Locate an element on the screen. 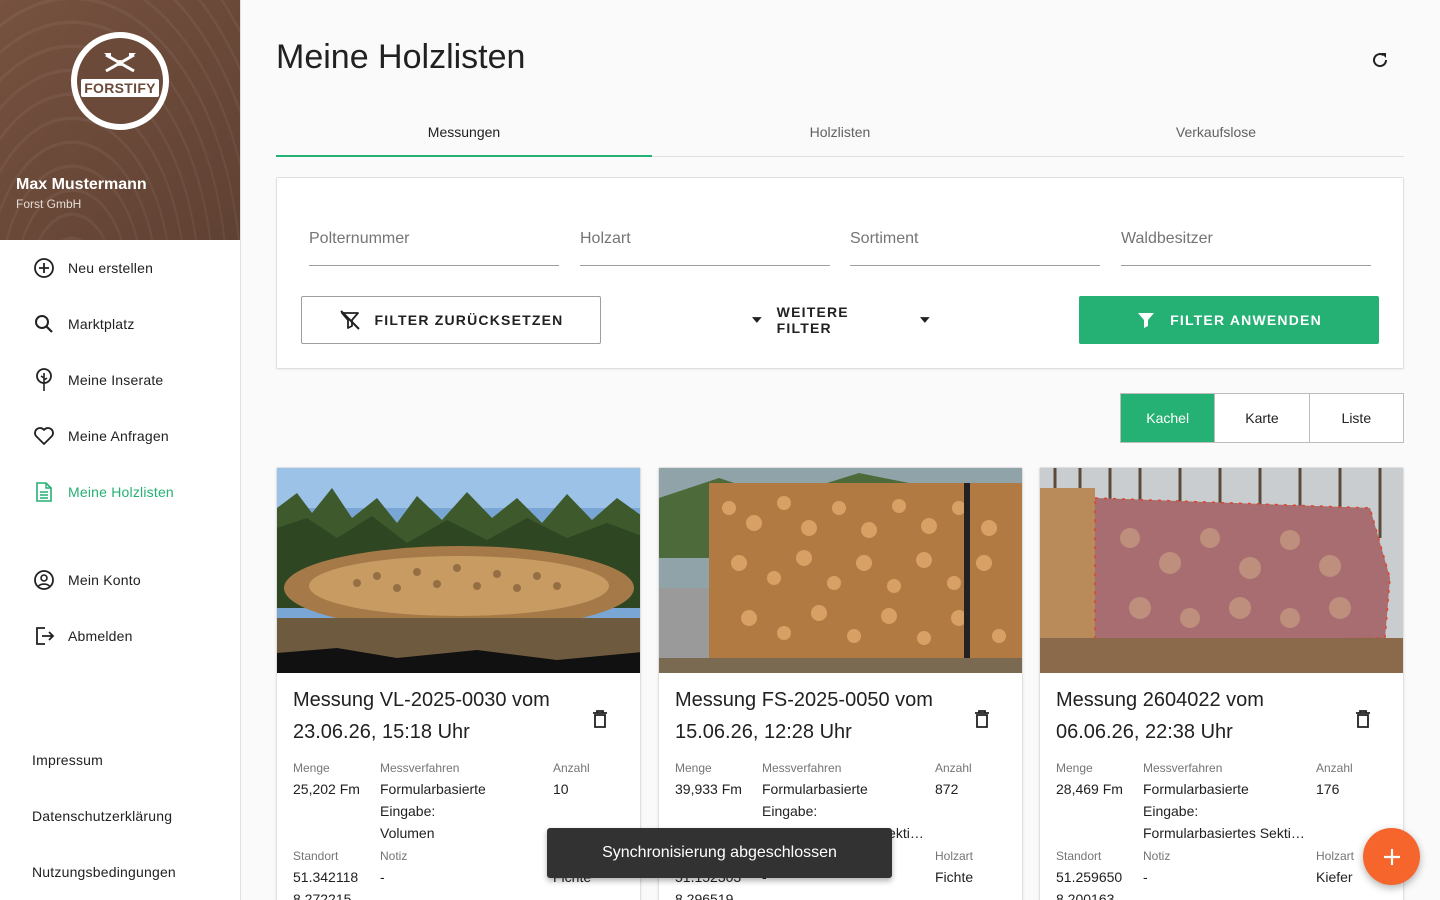  user-company: Forst GmbH is located at coordinates (49, 204).